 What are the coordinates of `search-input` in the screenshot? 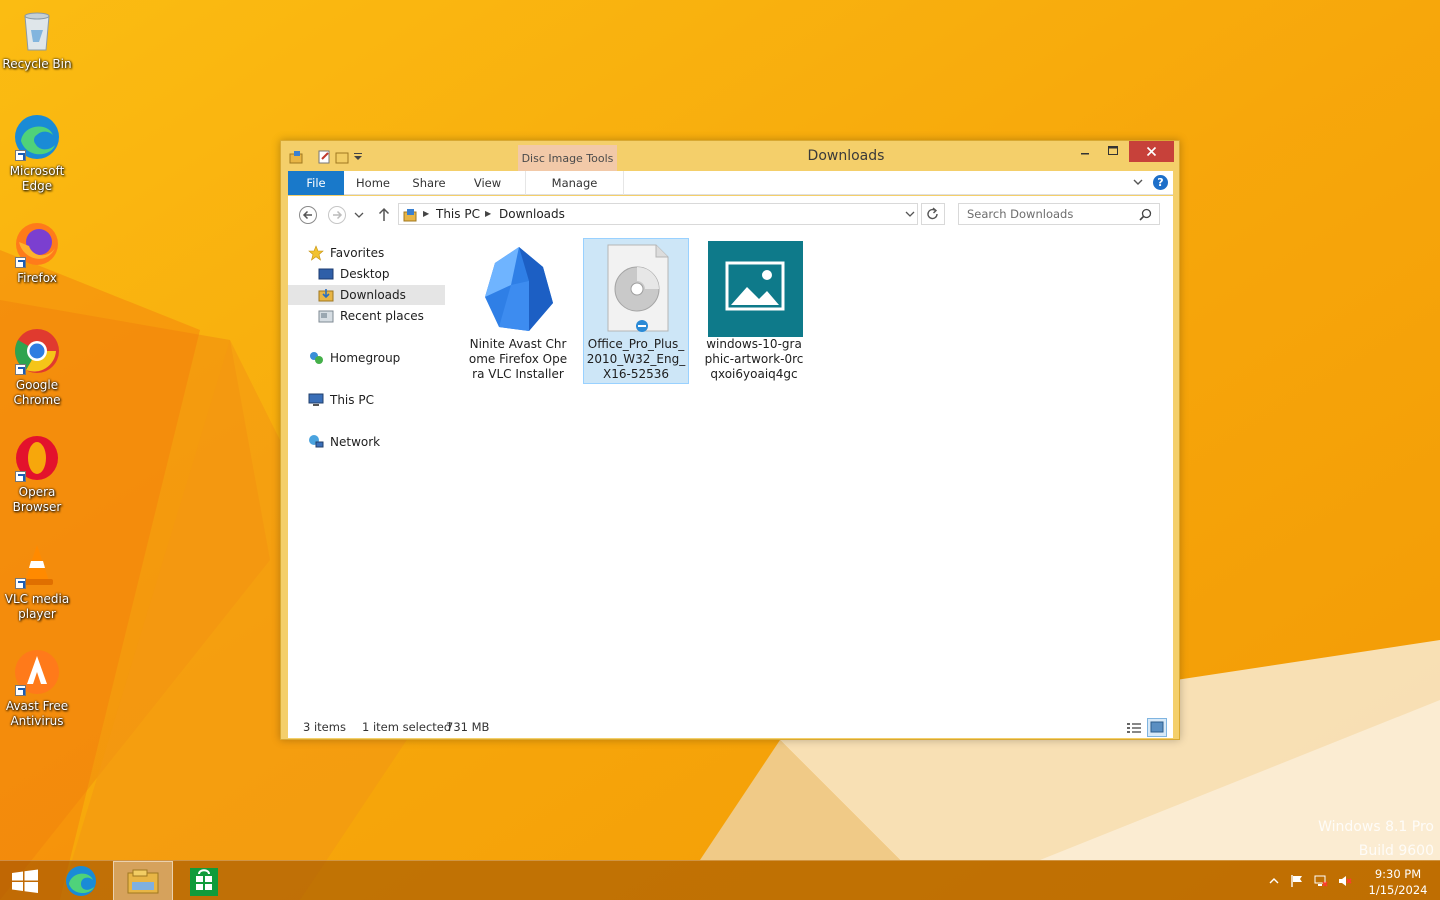 It's located at (1059, 214).